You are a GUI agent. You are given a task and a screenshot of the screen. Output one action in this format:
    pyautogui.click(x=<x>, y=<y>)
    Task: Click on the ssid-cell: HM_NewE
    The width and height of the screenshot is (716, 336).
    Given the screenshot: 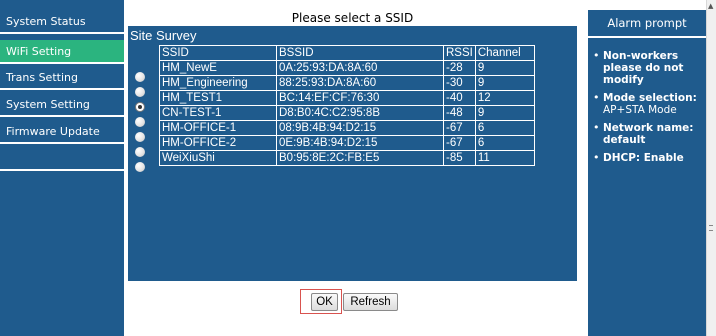 What is the action you would take?
    pyautogui.click(x=218, y=68)
    